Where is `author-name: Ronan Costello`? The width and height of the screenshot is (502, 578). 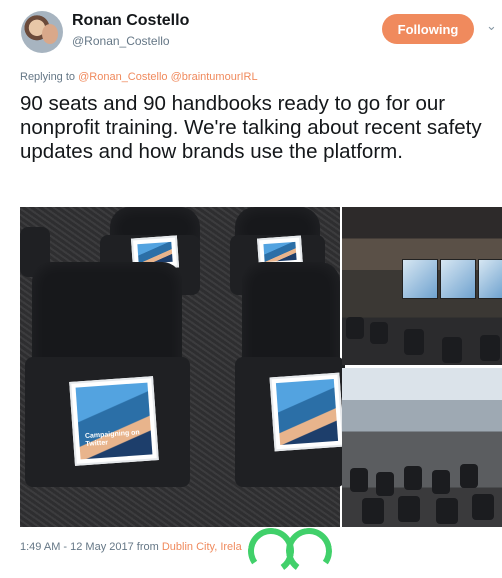 author-name: Ronan Costello is located at coordinates (130, 21).